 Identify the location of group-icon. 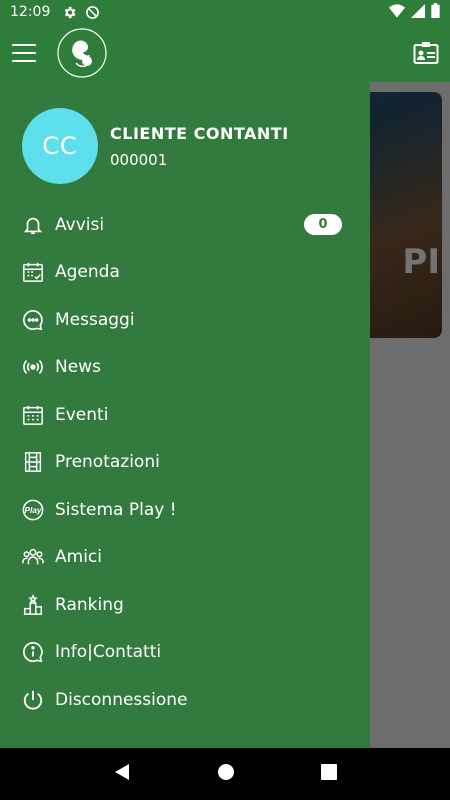
(33, 557).